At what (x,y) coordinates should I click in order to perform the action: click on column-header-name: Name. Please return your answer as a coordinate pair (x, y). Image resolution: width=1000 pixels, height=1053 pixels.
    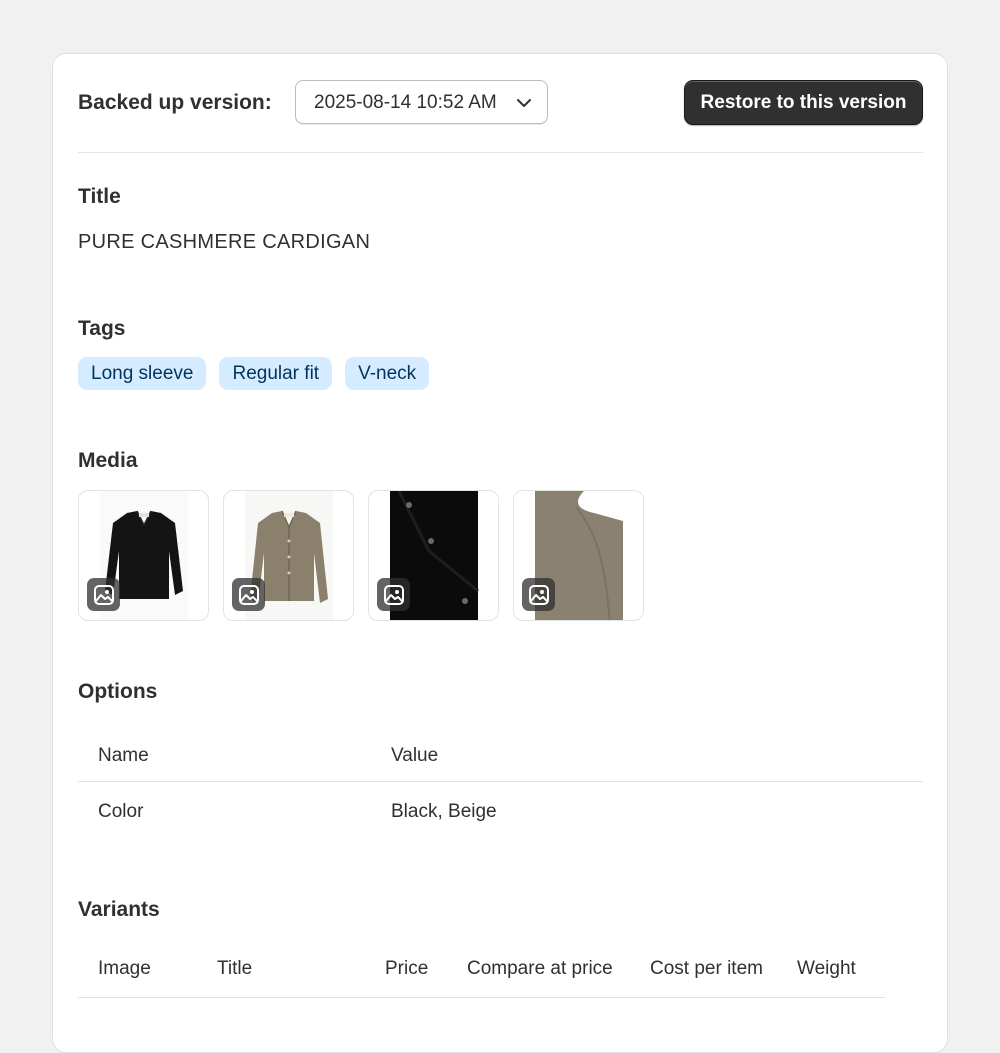
    Looking at the image, I should click on (123, 755).